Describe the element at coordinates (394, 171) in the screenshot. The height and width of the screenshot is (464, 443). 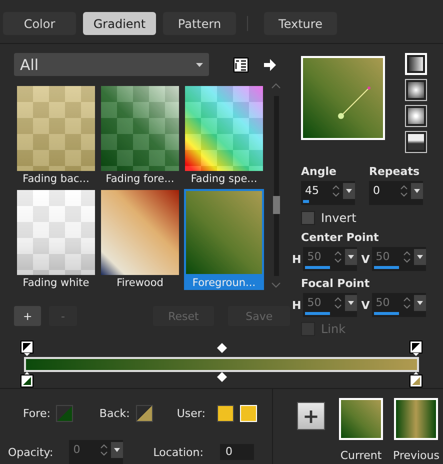
I see `repeats-label: Repeats` at that location.